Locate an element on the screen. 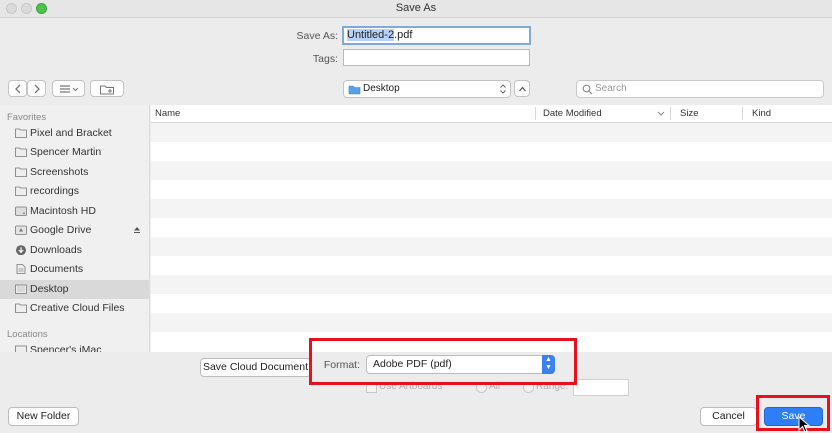 The height and width of the screenshot is (433, 832). chevron-up-icon is located at coordinates (522, 88).